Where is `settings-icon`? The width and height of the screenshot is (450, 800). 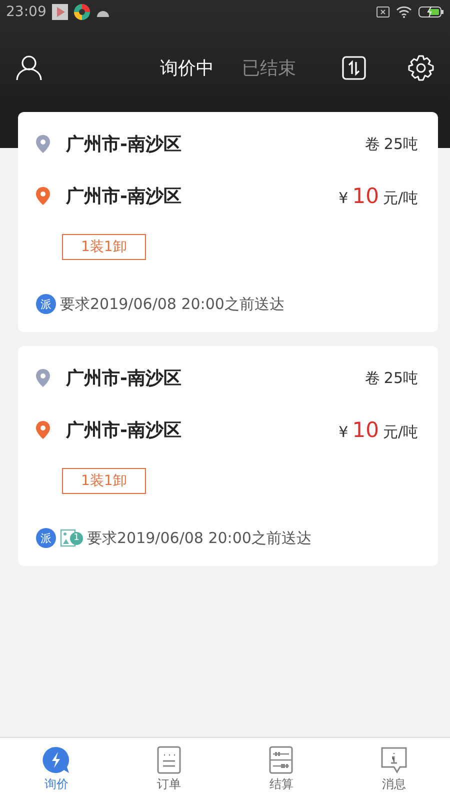 settings-icon is located at coordinates (421, 68).